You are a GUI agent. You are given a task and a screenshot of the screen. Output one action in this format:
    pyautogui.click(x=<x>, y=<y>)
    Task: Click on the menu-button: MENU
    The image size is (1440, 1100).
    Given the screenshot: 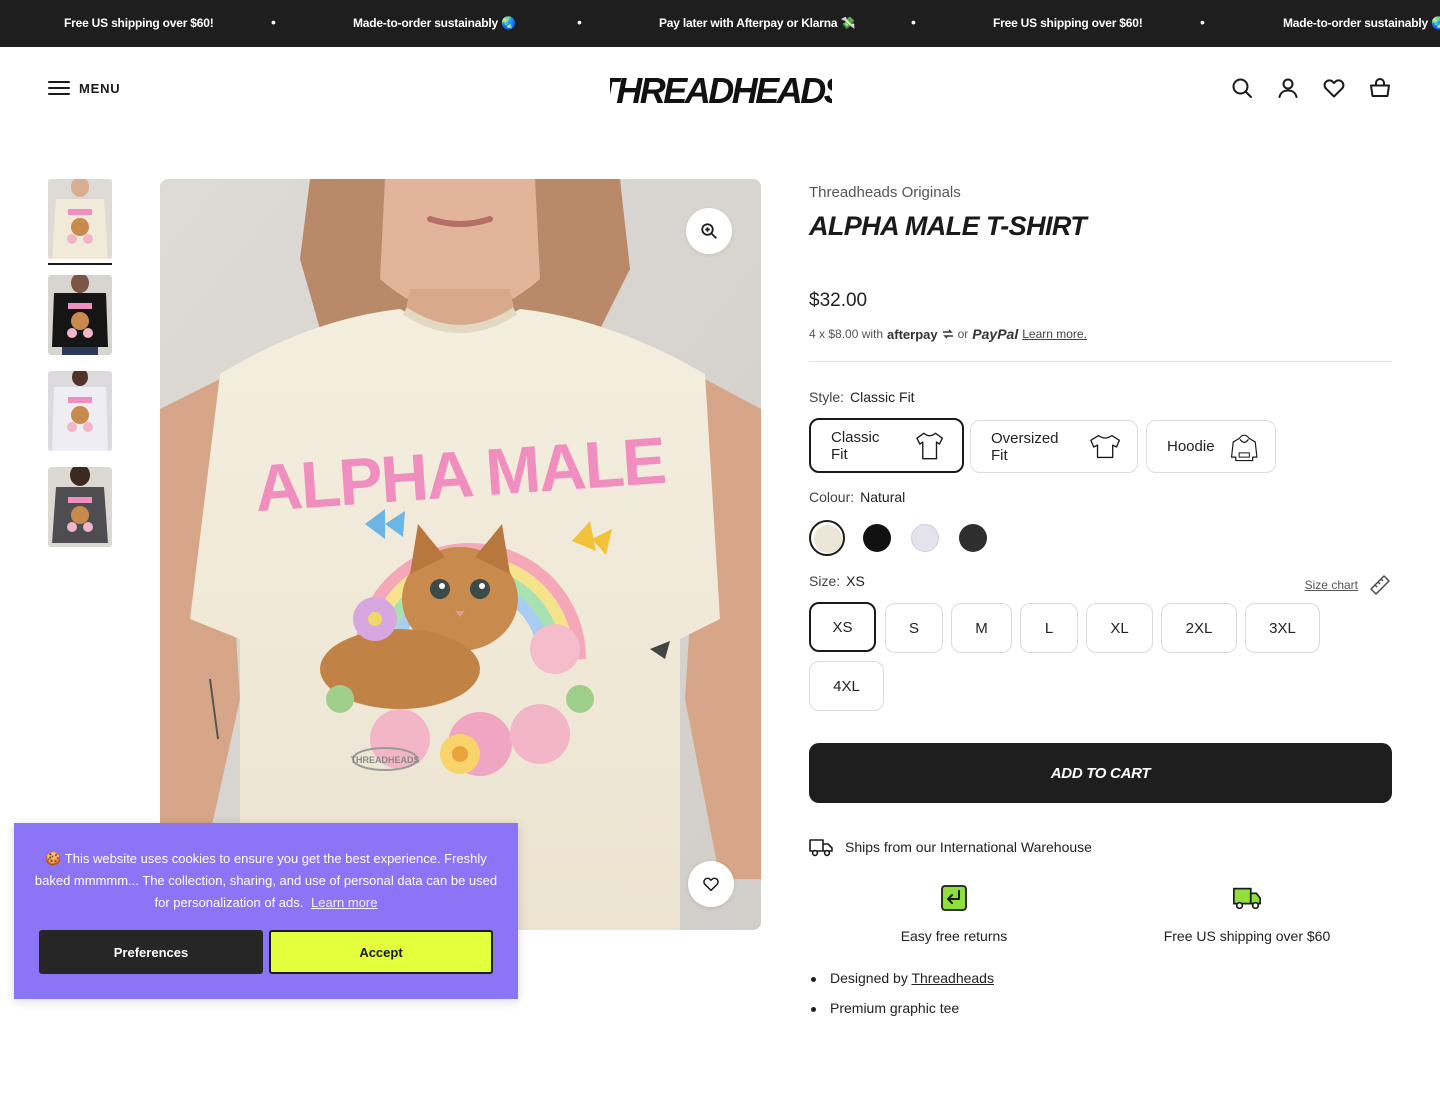 What is the action you would take?
    pyautogui.click(x=84, y=88)
    